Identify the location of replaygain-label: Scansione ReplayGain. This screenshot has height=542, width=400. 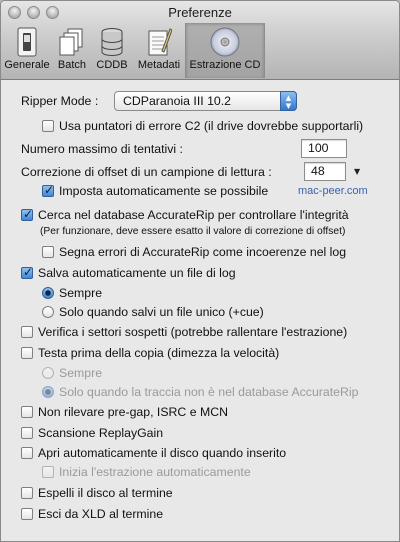
(101, 433).